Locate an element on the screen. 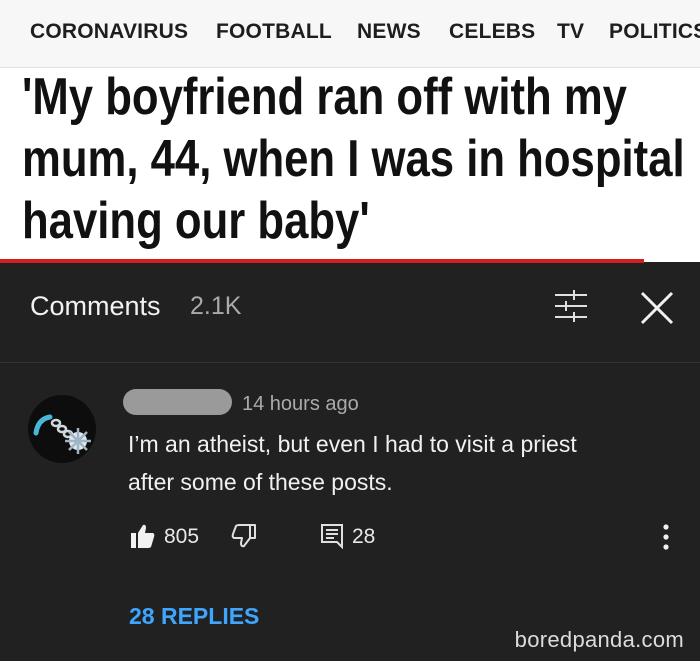 The image size is (700, 661). more-vertical-icon is located at coordinates (666, 537).